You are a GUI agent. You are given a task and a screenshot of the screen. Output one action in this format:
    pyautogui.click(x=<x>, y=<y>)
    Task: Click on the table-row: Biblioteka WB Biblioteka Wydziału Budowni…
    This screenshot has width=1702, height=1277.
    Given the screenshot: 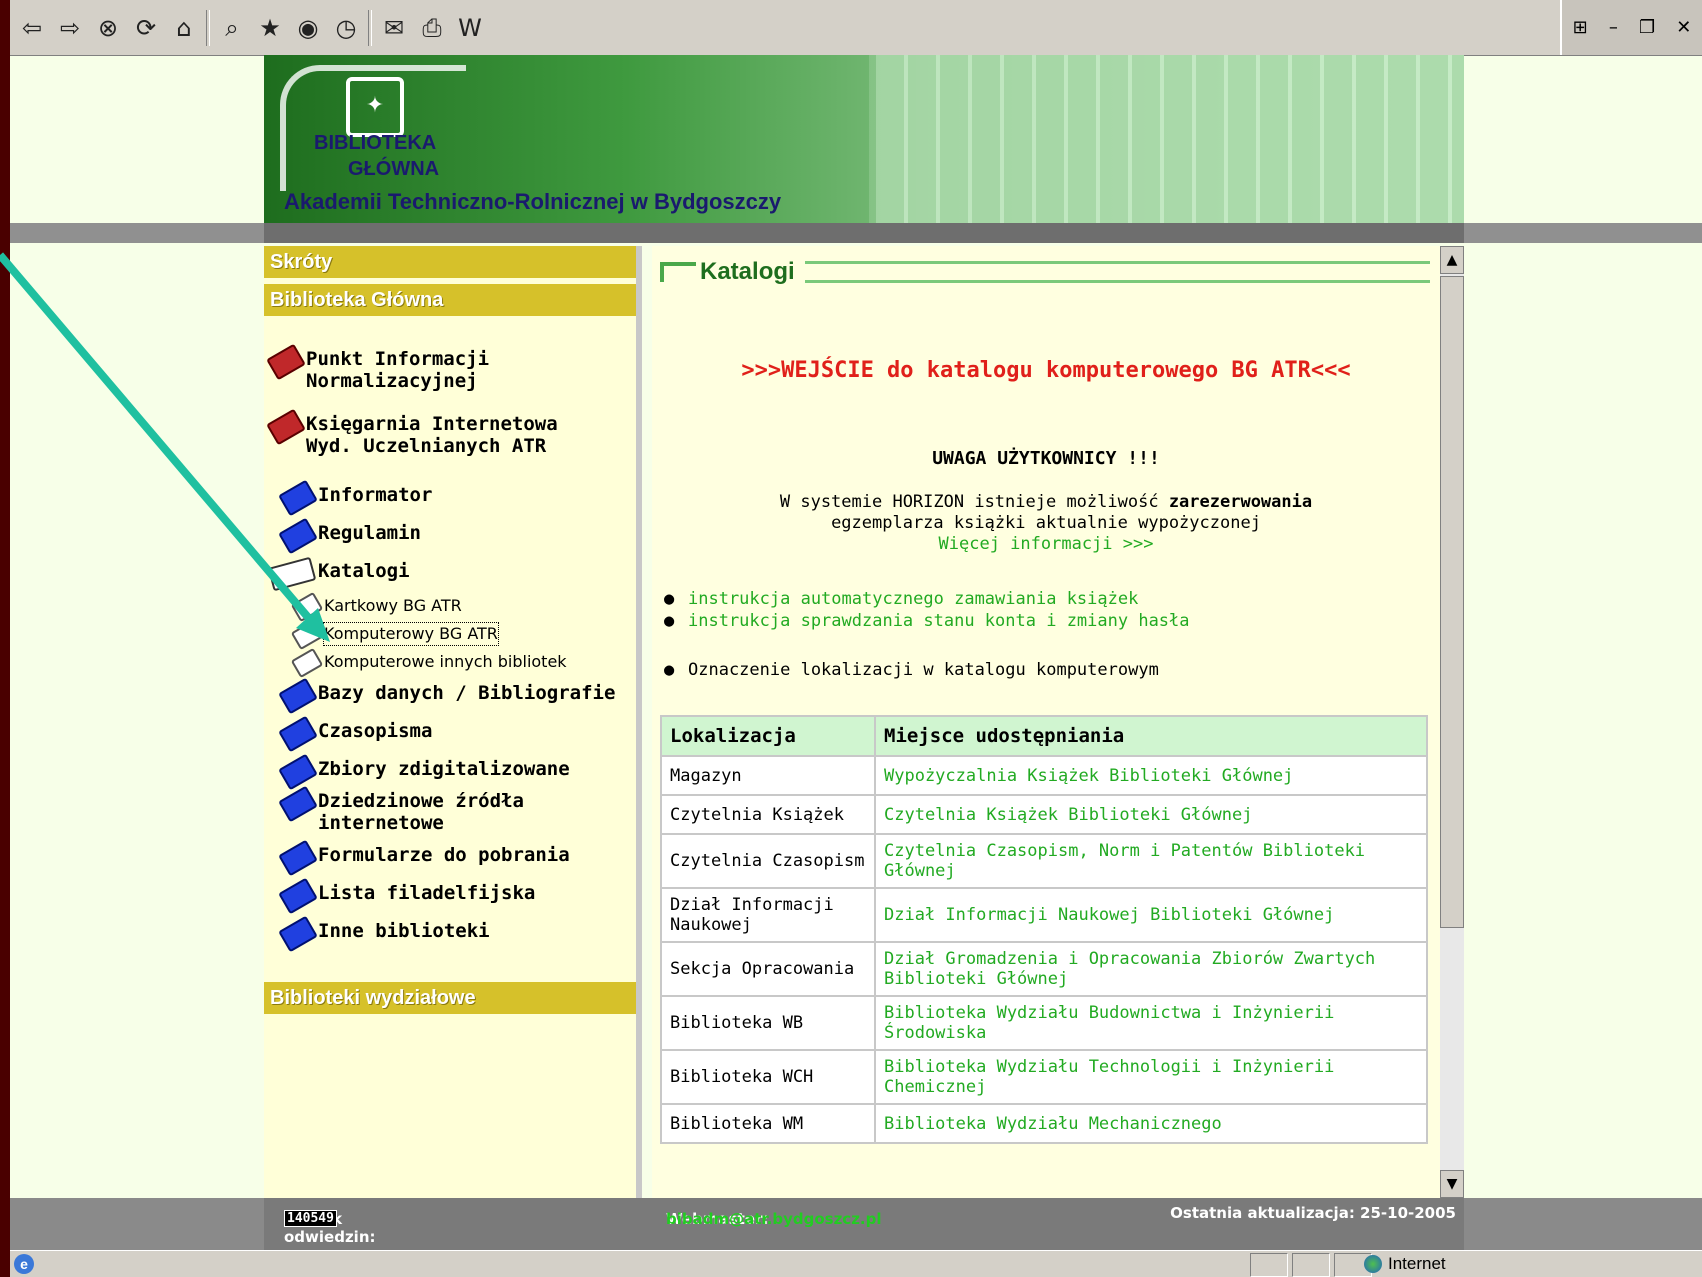 What is the action you would take?
    pyautogui.click(x=1044, y=1023)
    